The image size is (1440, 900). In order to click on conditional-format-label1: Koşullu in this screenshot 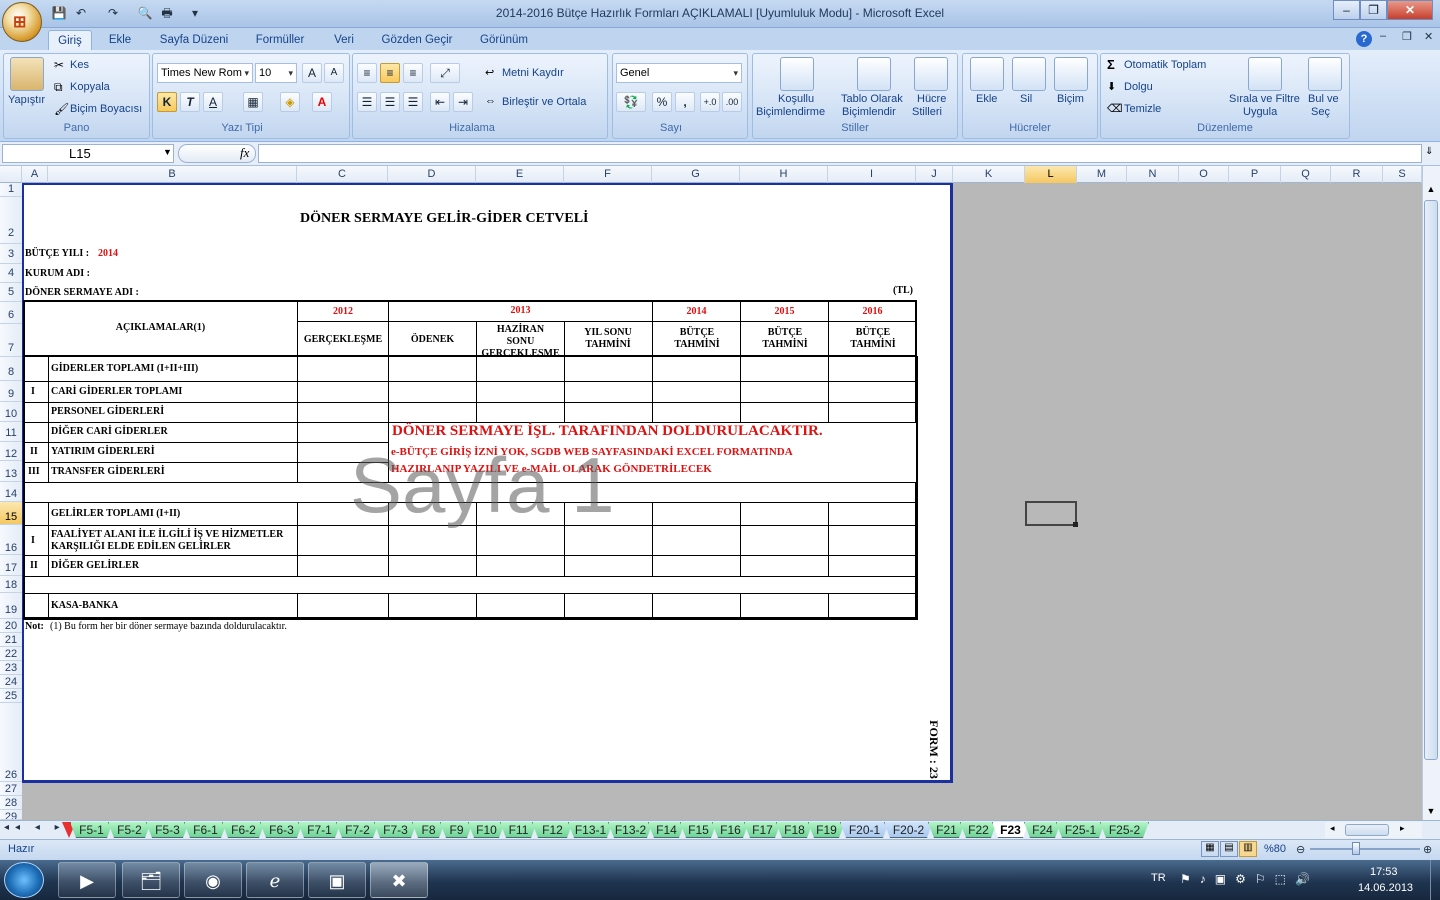, I will do `click(796, 99)`.